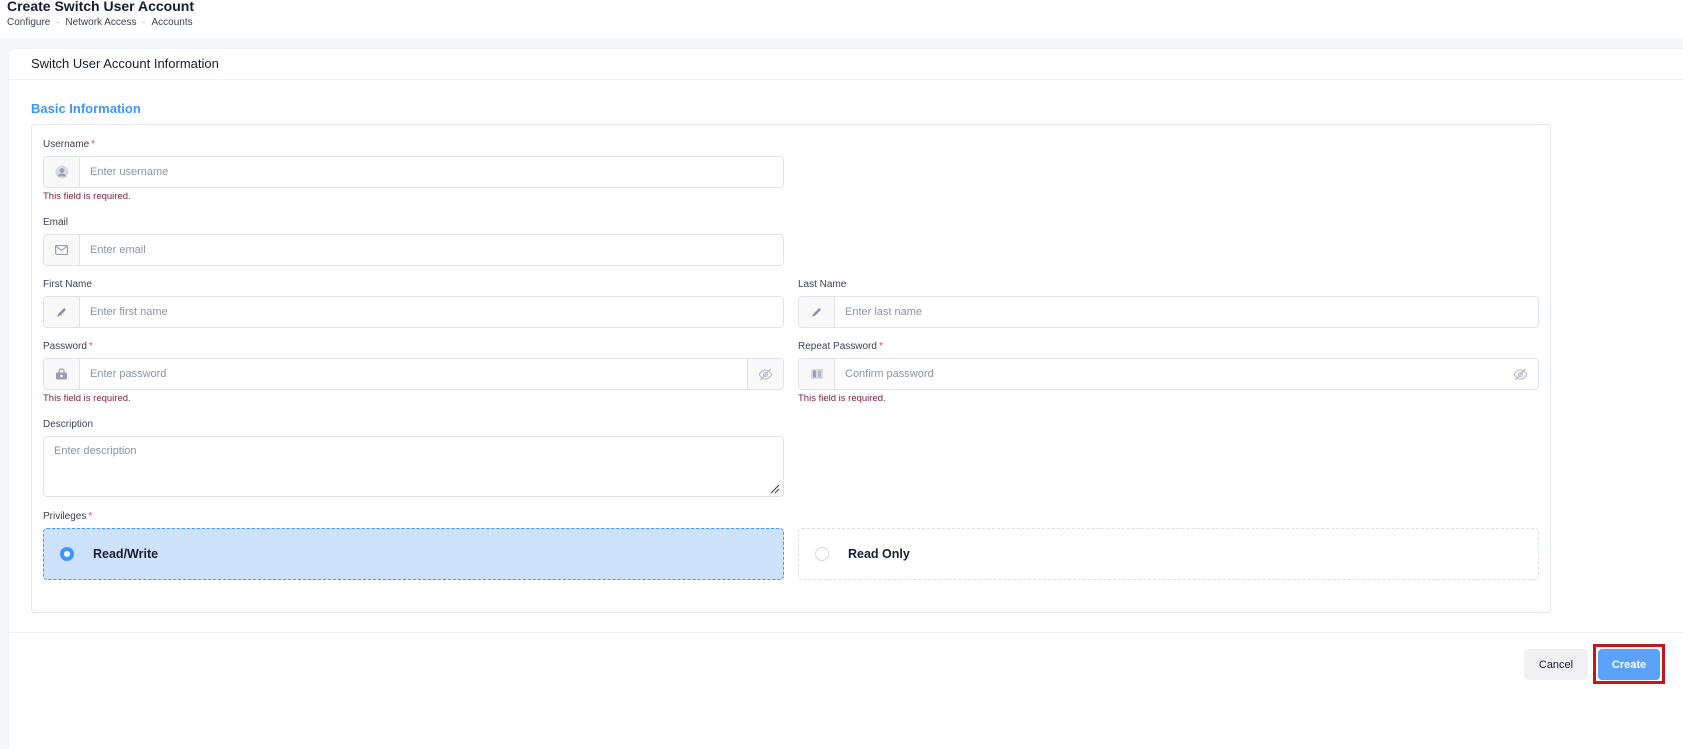 Image resolution: width=1683 pixels, height=749 pixels. Describe the element at coordinates (68, 424) in the screenshot. I see `description-label: Description` at that location.